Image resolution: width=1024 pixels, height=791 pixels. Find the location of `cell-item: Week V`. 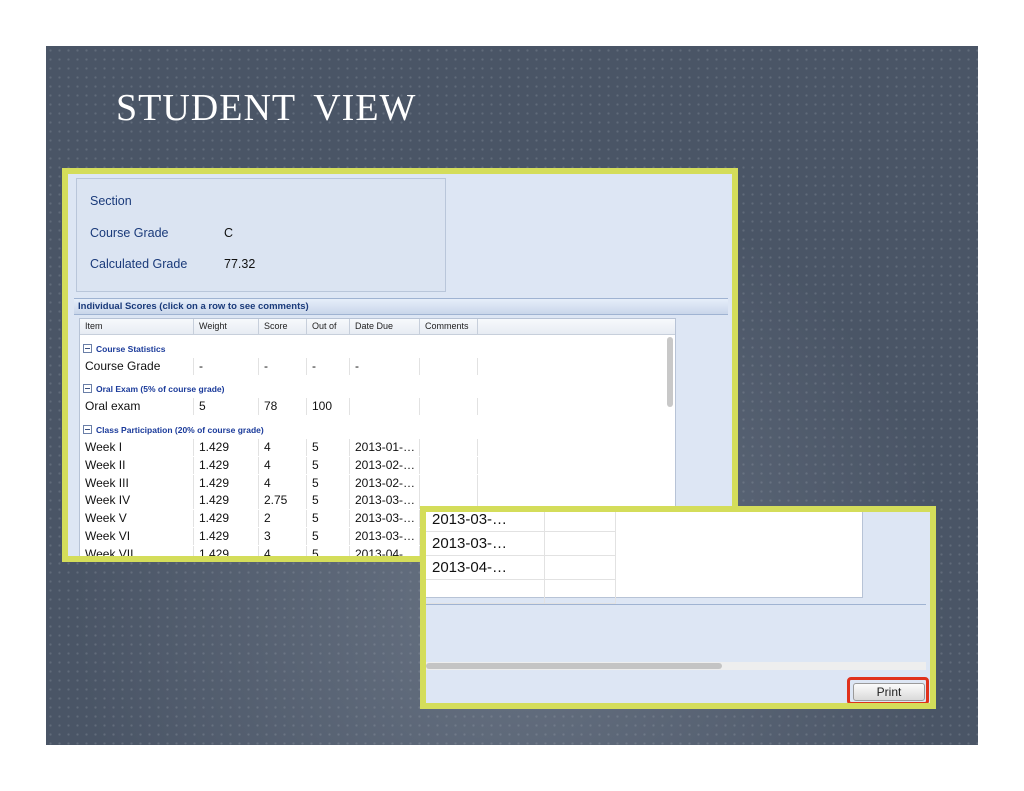

cell-item: Week V is located at coordinates (137, 518).